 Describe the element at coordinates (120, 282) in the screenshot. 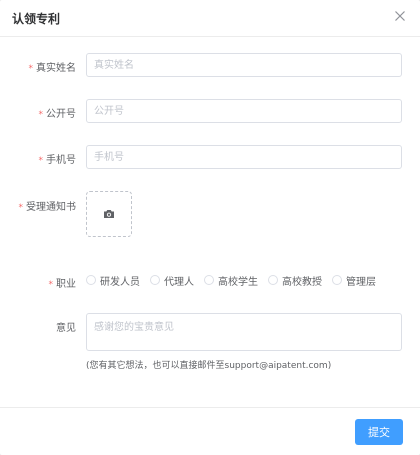

I see `radio-label: 研发人员` at that location.